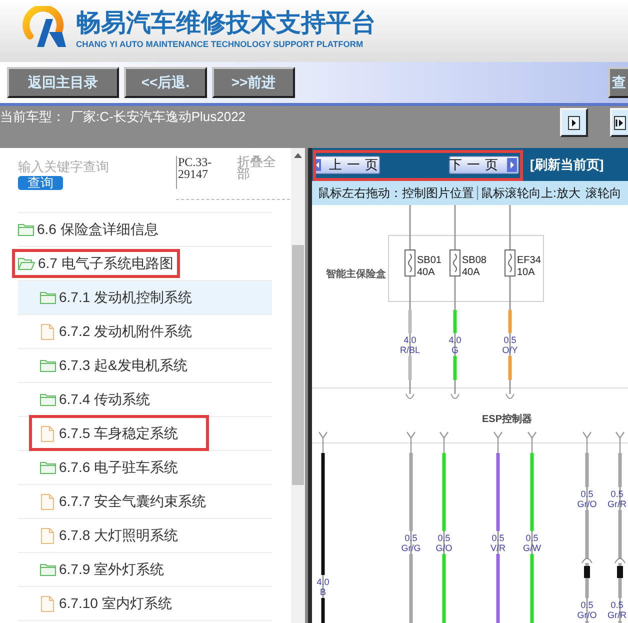 Image resolution: width=628 pixels, height=623 pixels. Describe the element at coordinates (474, 266) in the screenshot. I see `fuse-label: SB08 40A` at that location.